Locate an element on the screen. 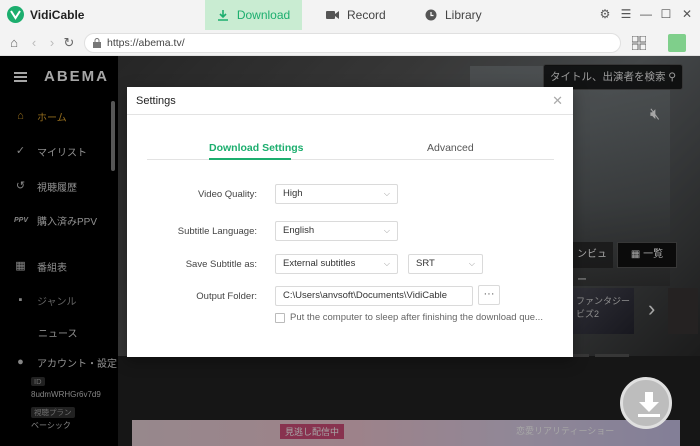  tab-advanced: Advanced is located at coordinates (450, 148).